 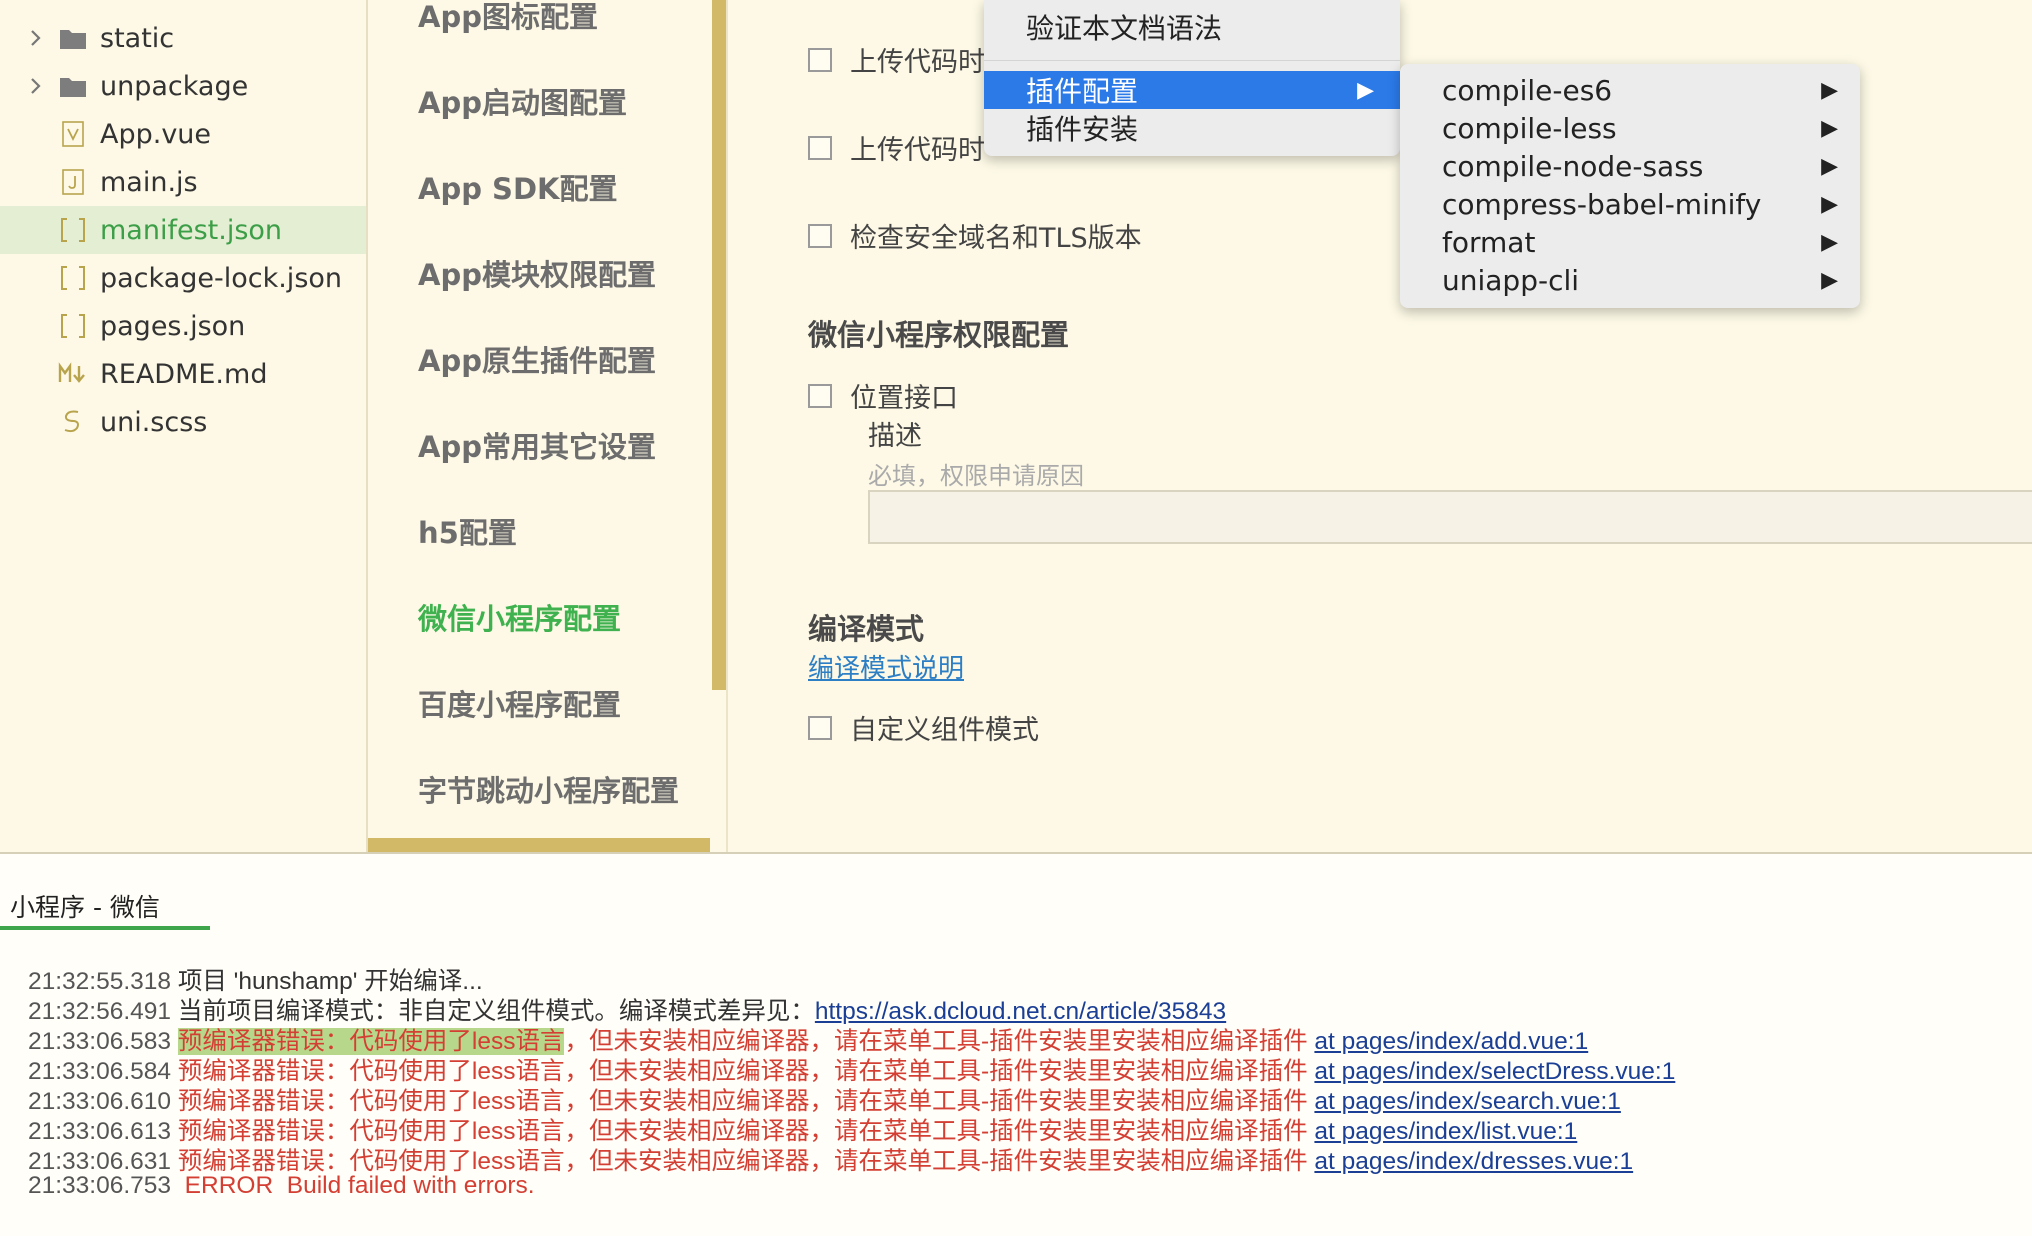 I want to click on console-tab-weixin: 小程序 - 微信, so click(x=85, y=906).